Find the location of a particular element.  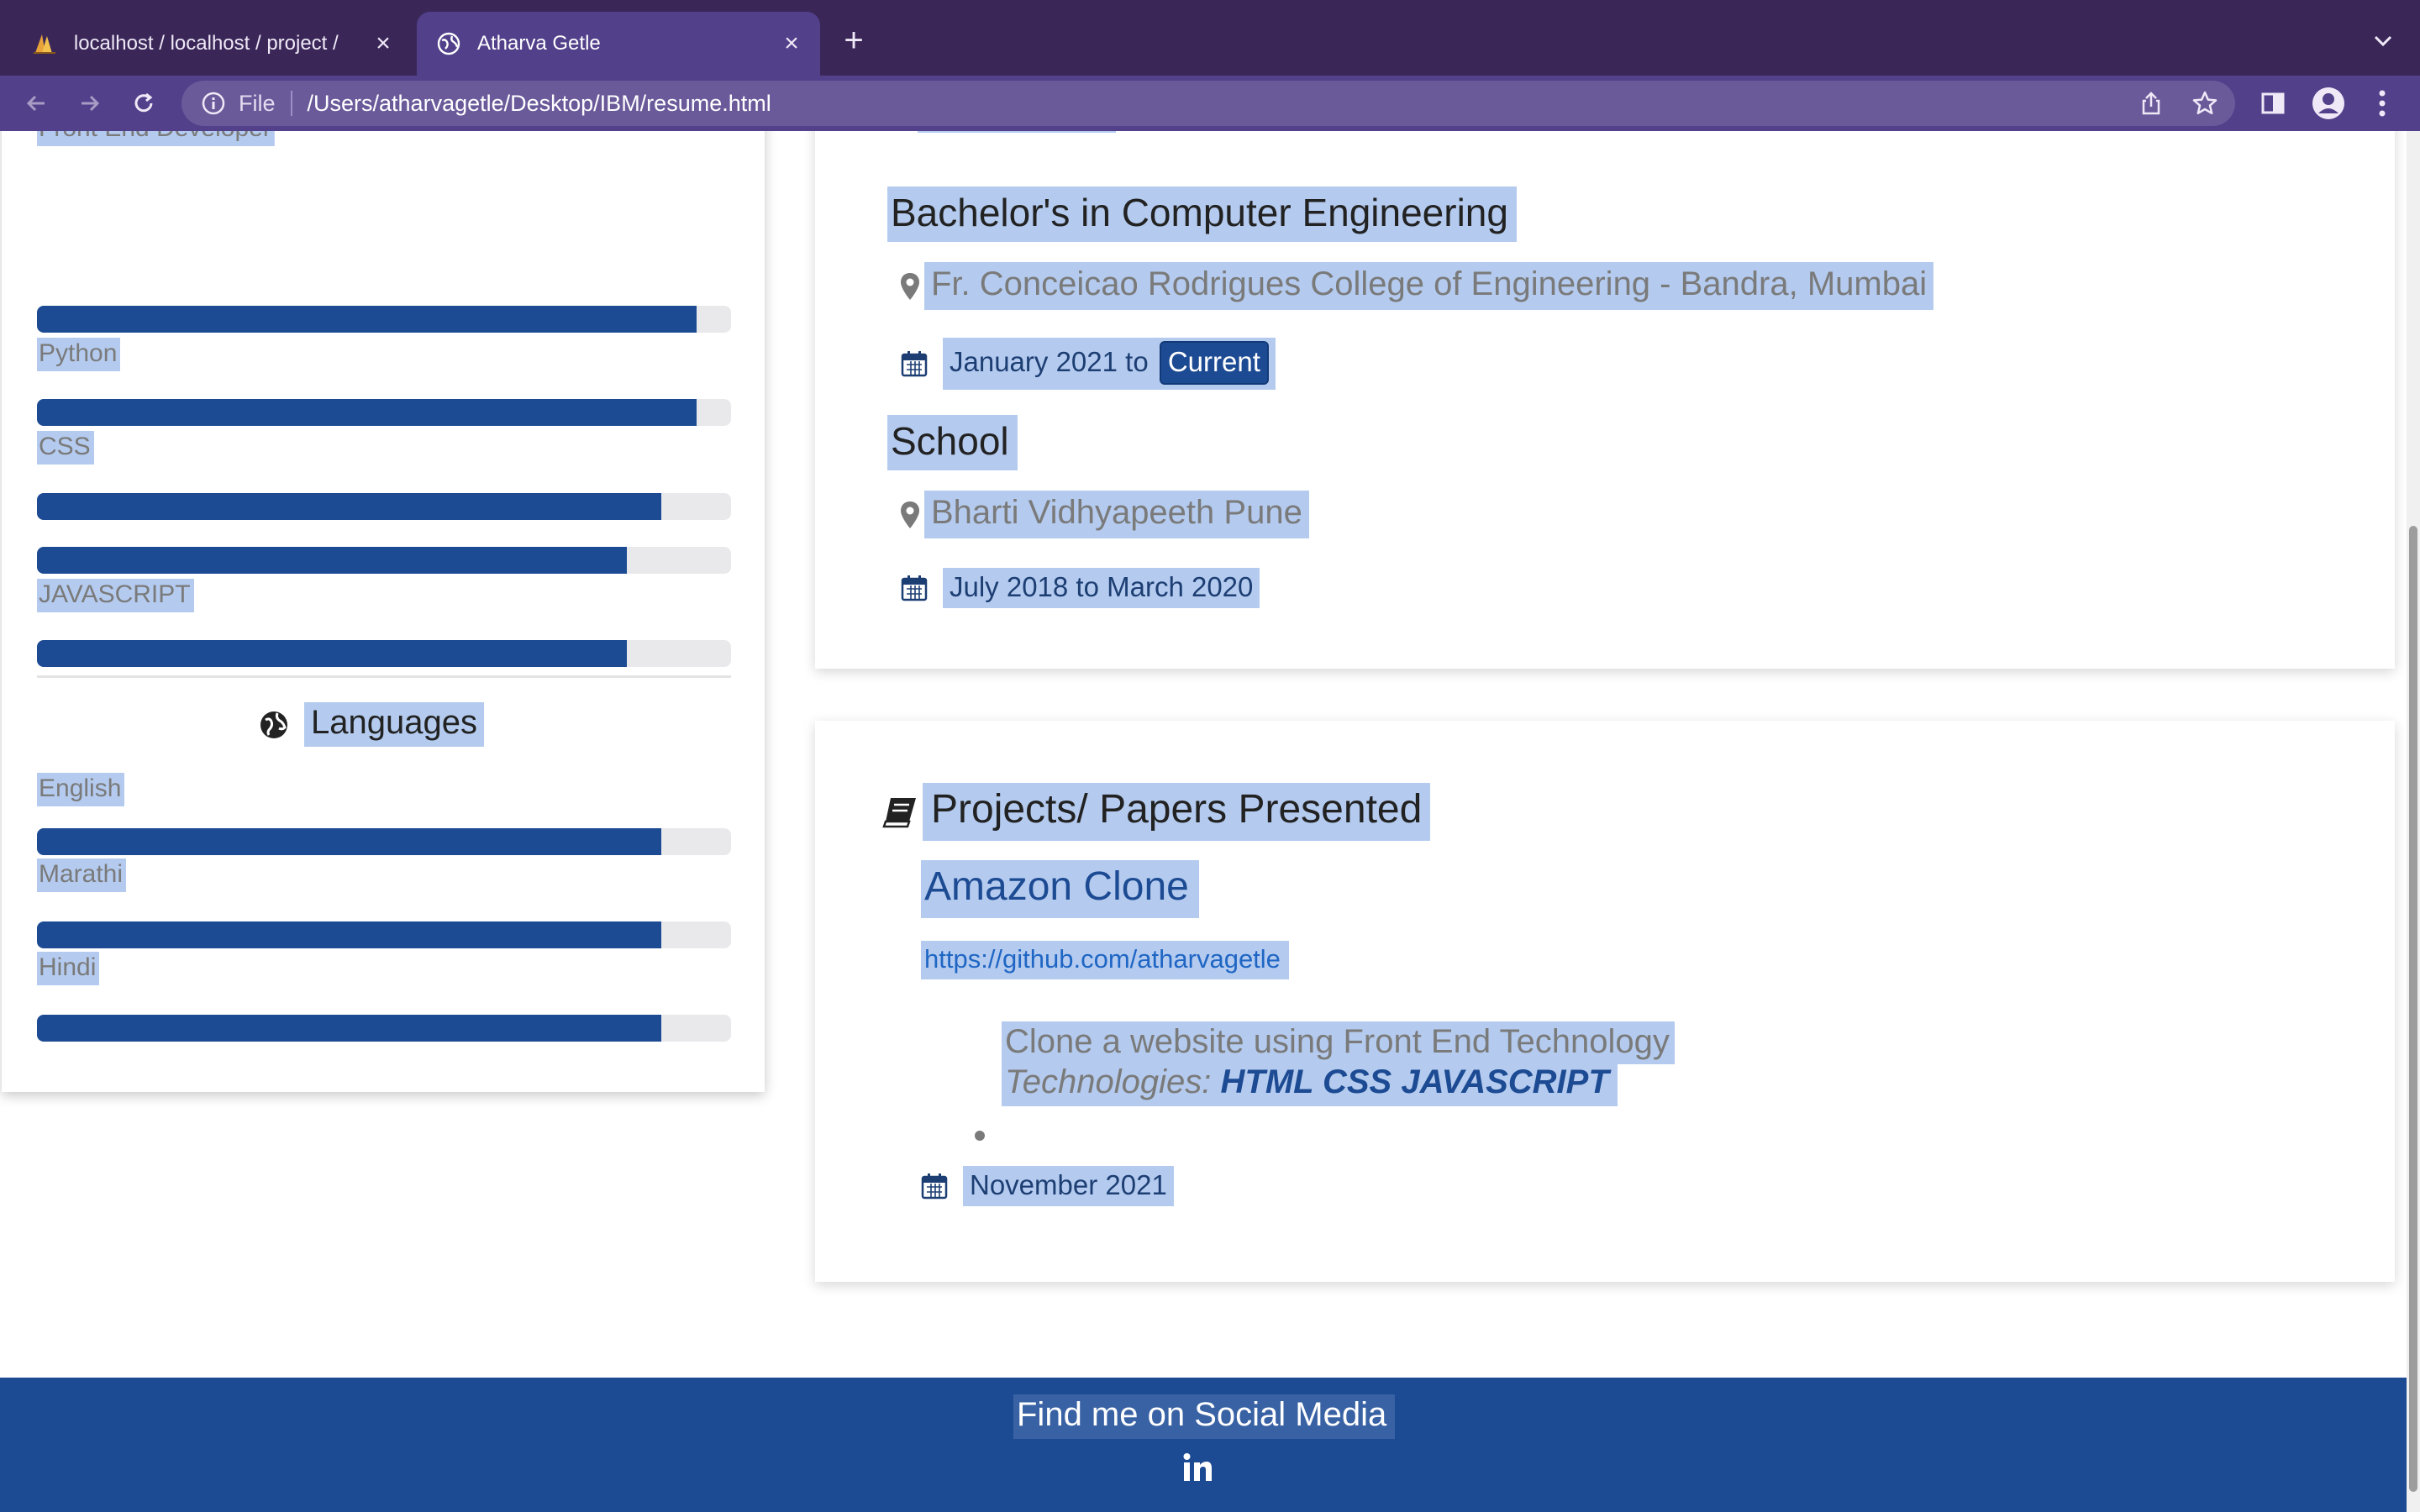

skill-label-partial: Front End Developer is located at coordinates (156, 138).